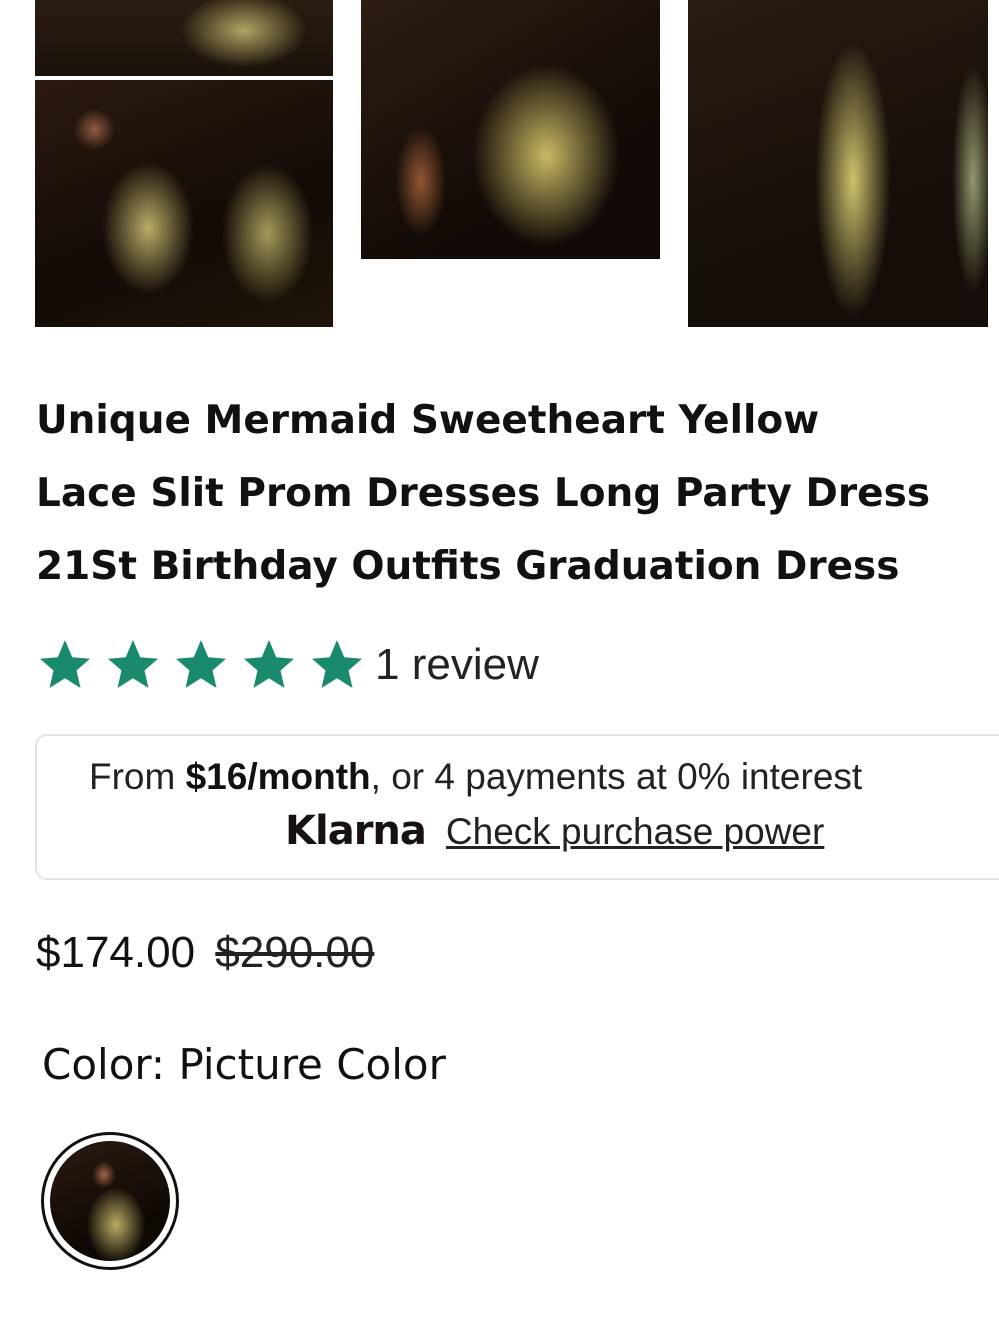 This screenshot has width=999, height=1333. I want to click on klarna-suffix: , or 4 payments at 0% interest, so click(616, 776).